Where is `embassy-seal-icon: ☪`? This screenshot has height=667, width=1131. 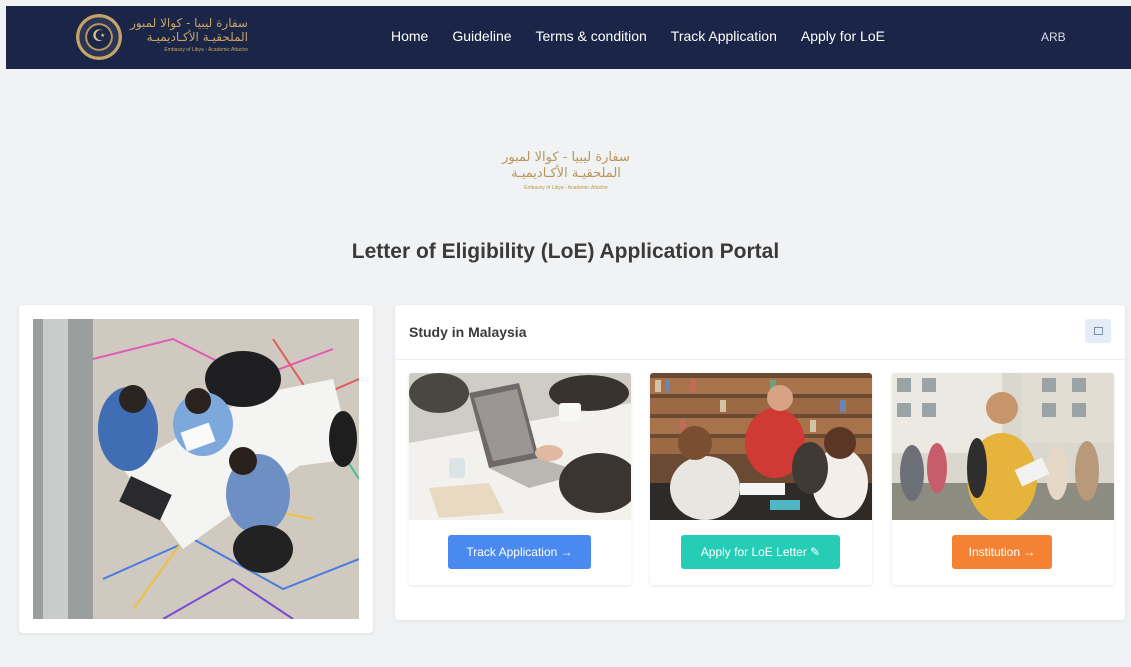
embassy-seal-icon: ☪ is located at coordinates (99, 37).